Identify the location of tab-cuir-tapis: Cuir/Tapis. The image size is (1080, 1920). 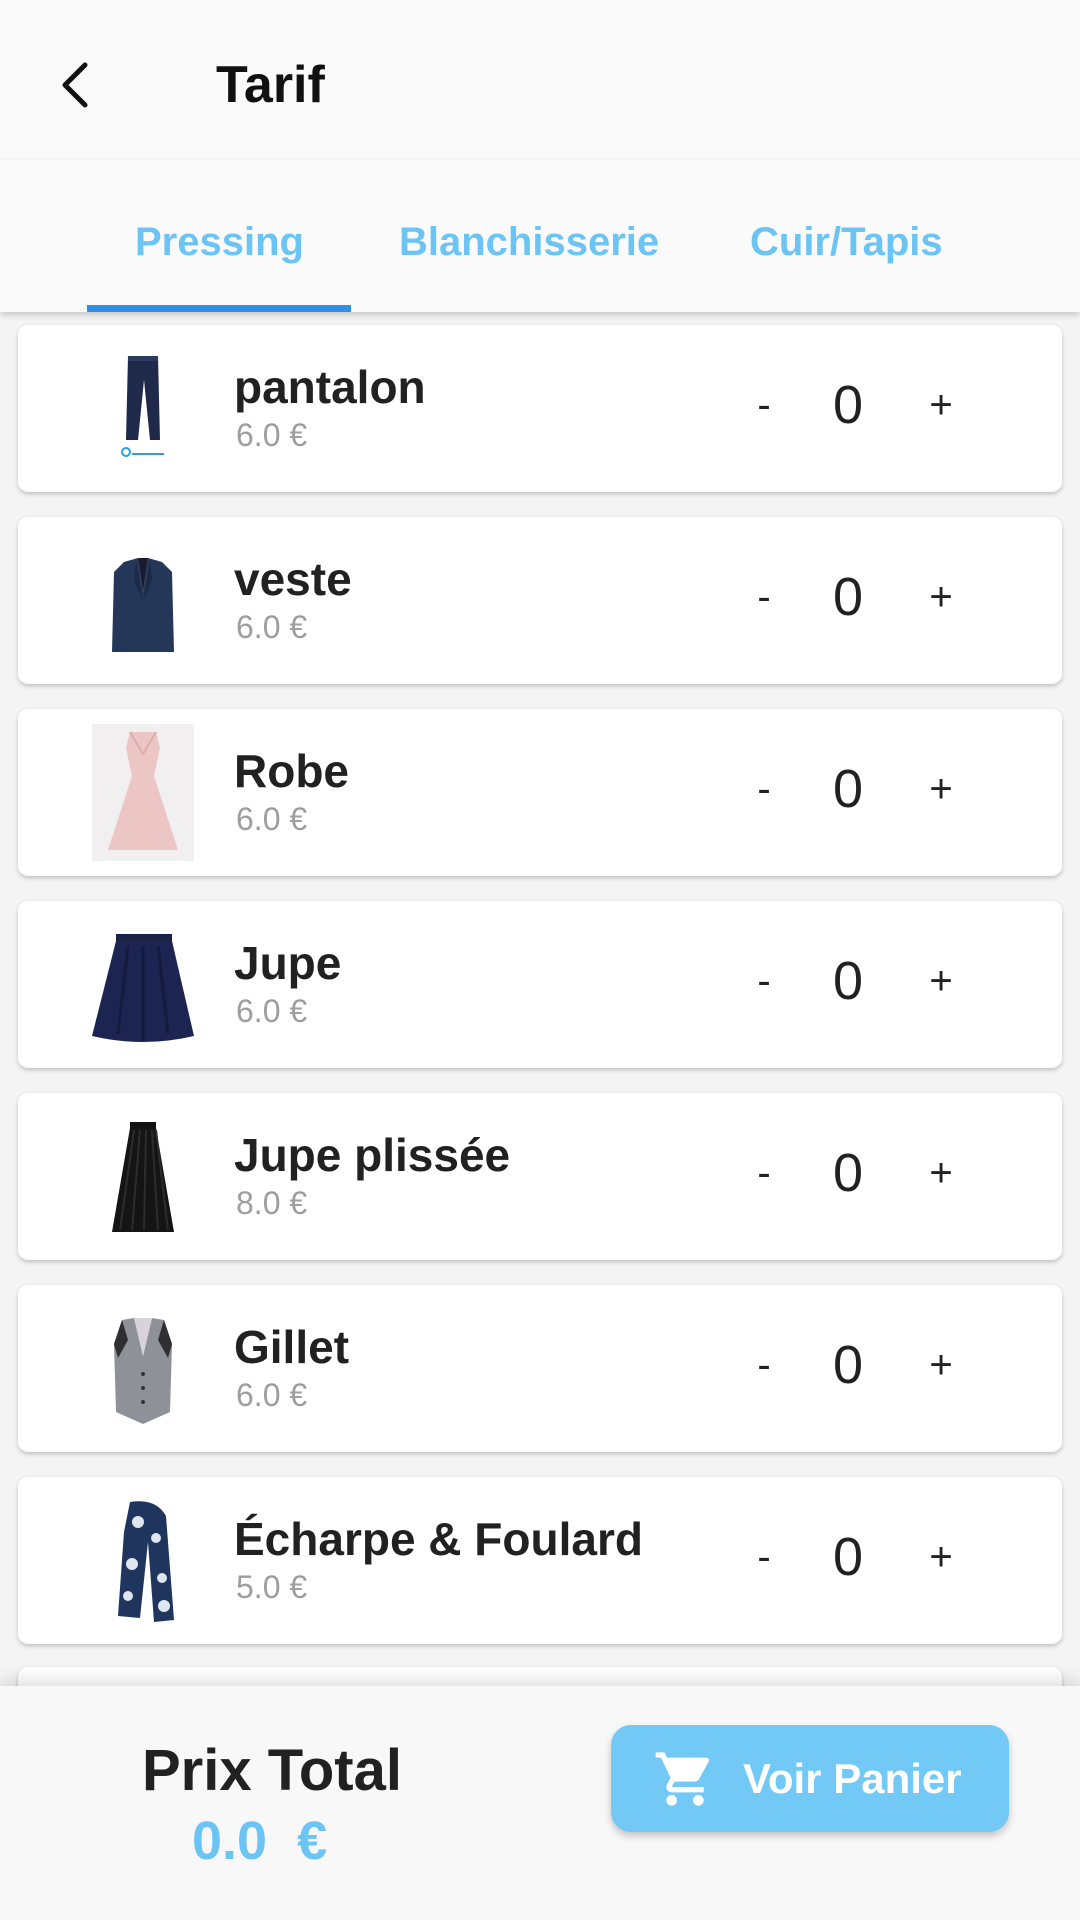
(846, 242).